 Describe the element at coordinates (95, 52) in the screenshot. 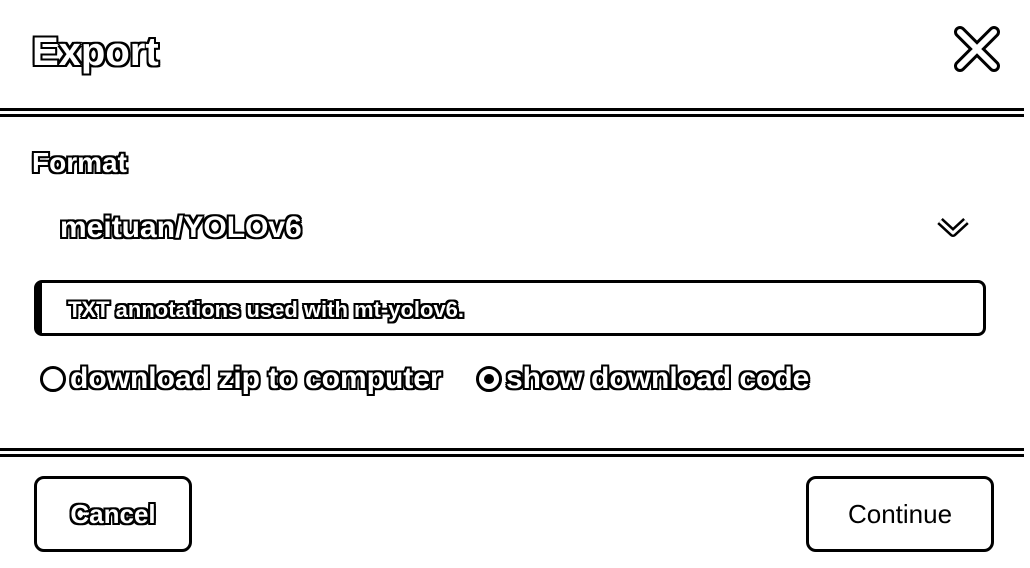

I see `dialog-title: Export` at that location.